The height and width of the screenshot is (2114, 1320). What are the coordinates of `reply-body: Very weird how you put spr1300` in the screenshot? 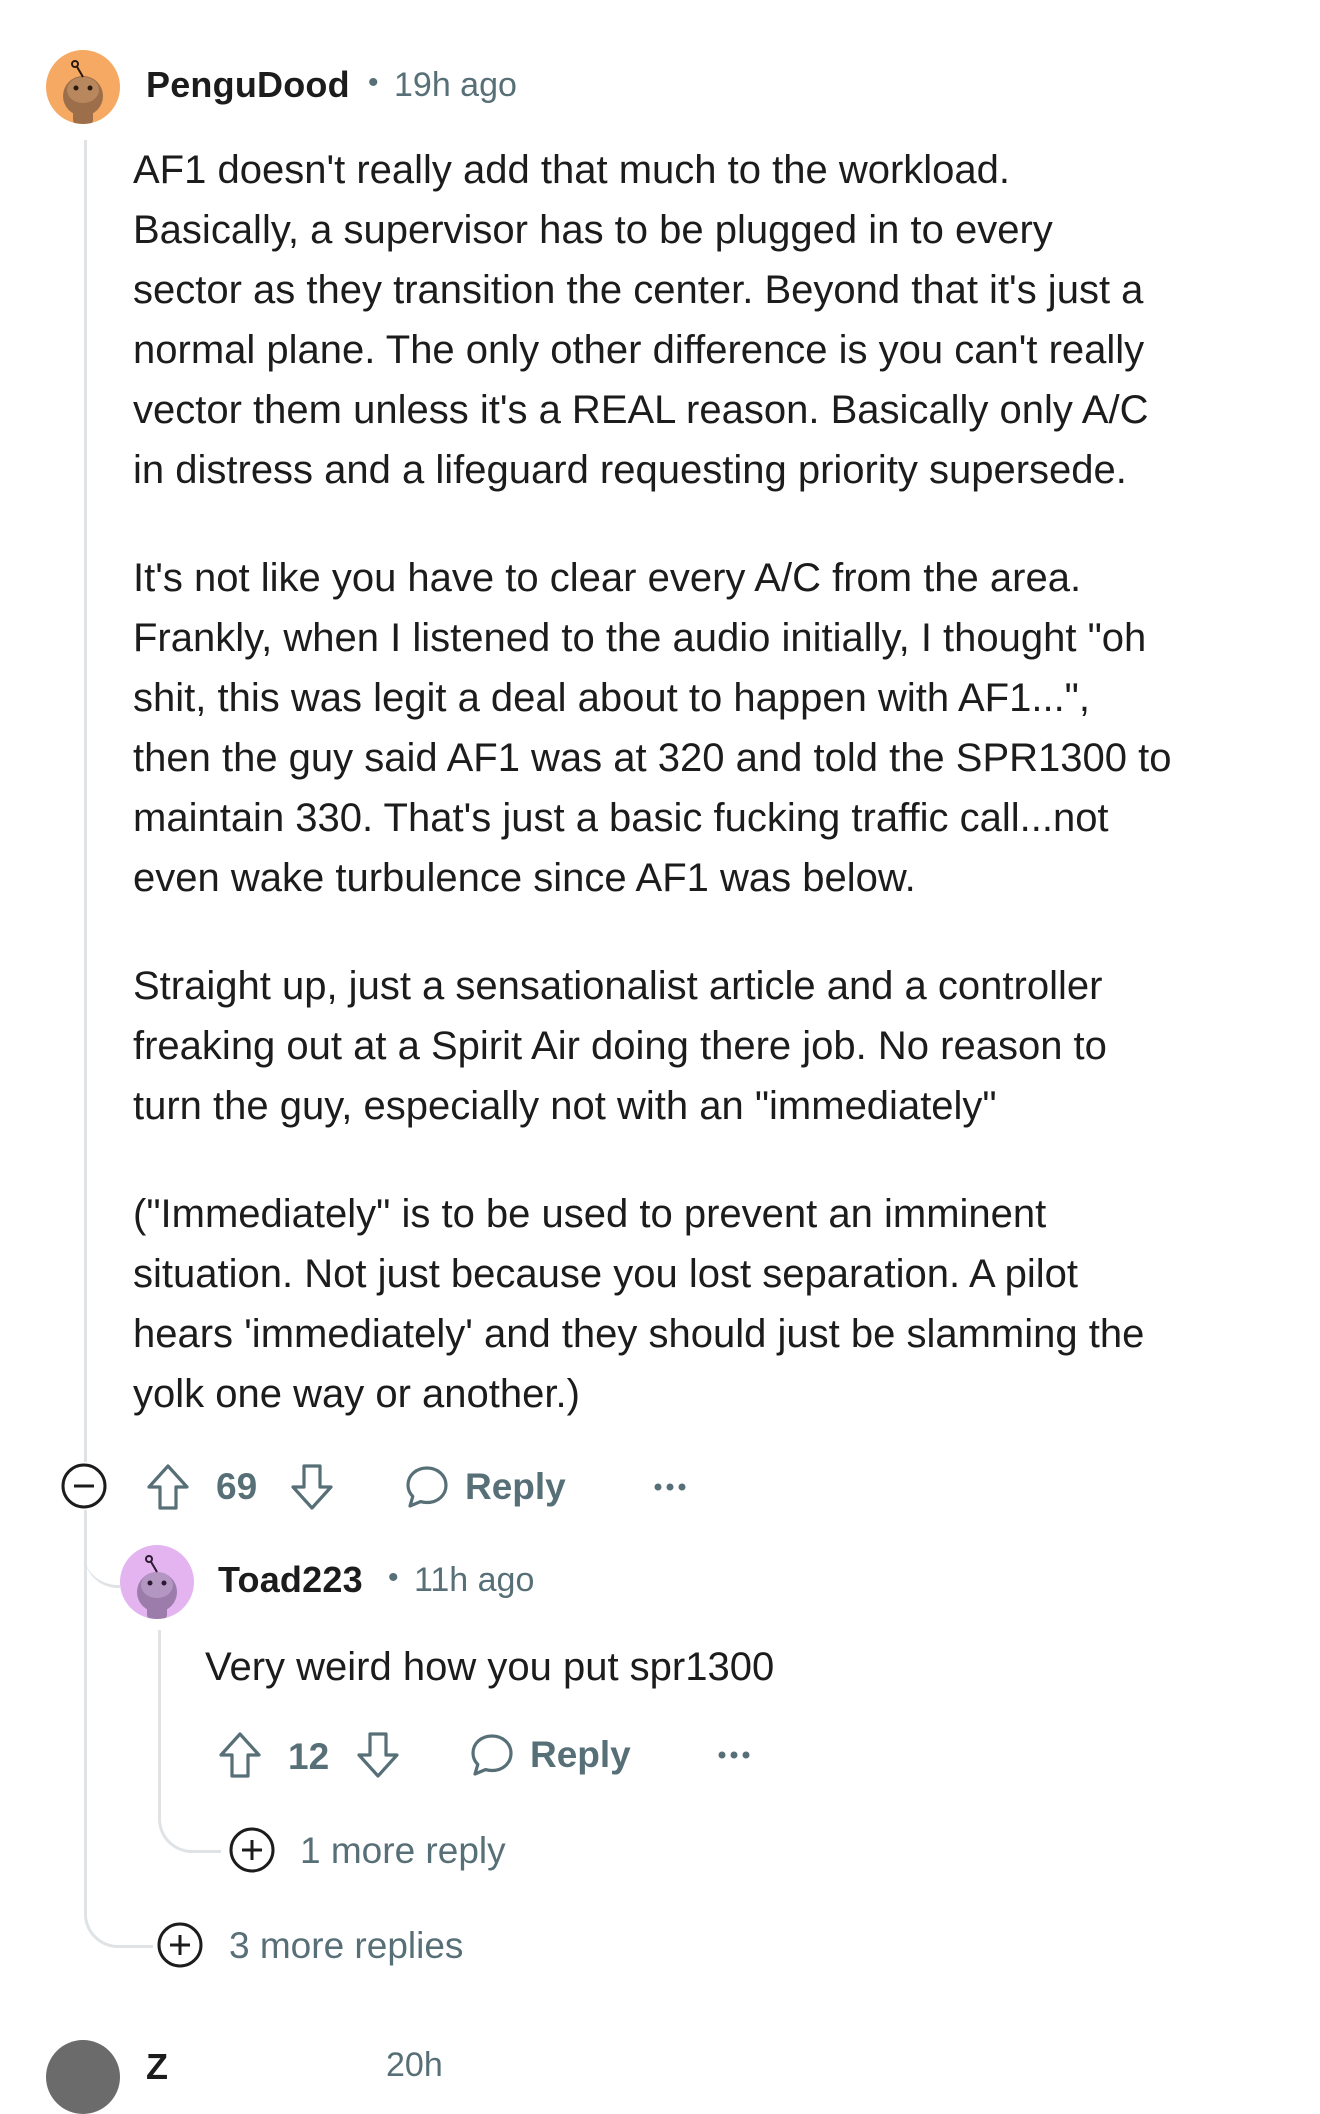 It's located at (490, 1667).